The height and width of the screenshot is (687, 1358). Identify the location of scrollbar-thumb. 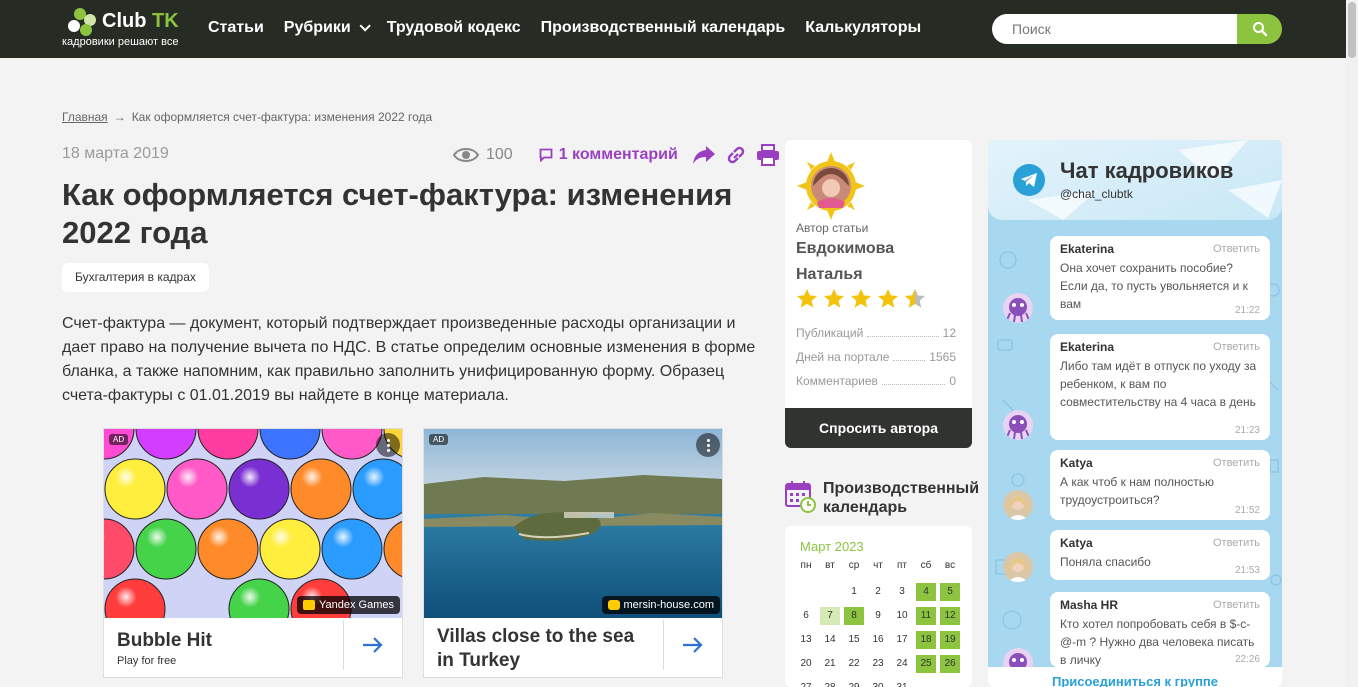
(1352, 30).